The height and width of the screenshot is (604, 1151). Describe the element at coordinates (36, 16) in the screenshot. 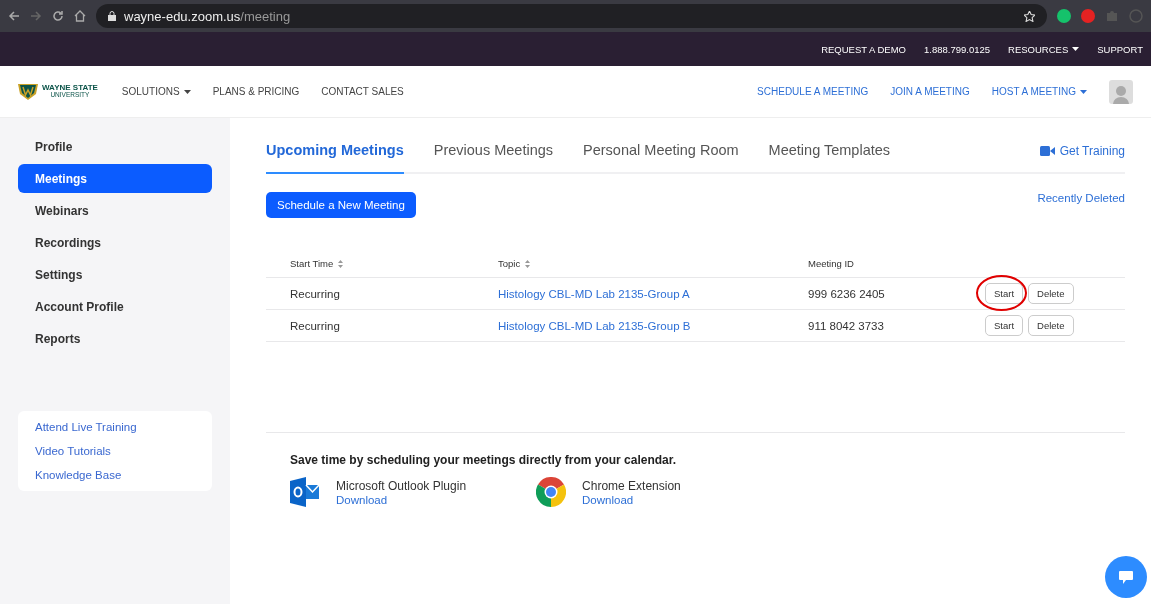

I see `forward-icon` at that location.